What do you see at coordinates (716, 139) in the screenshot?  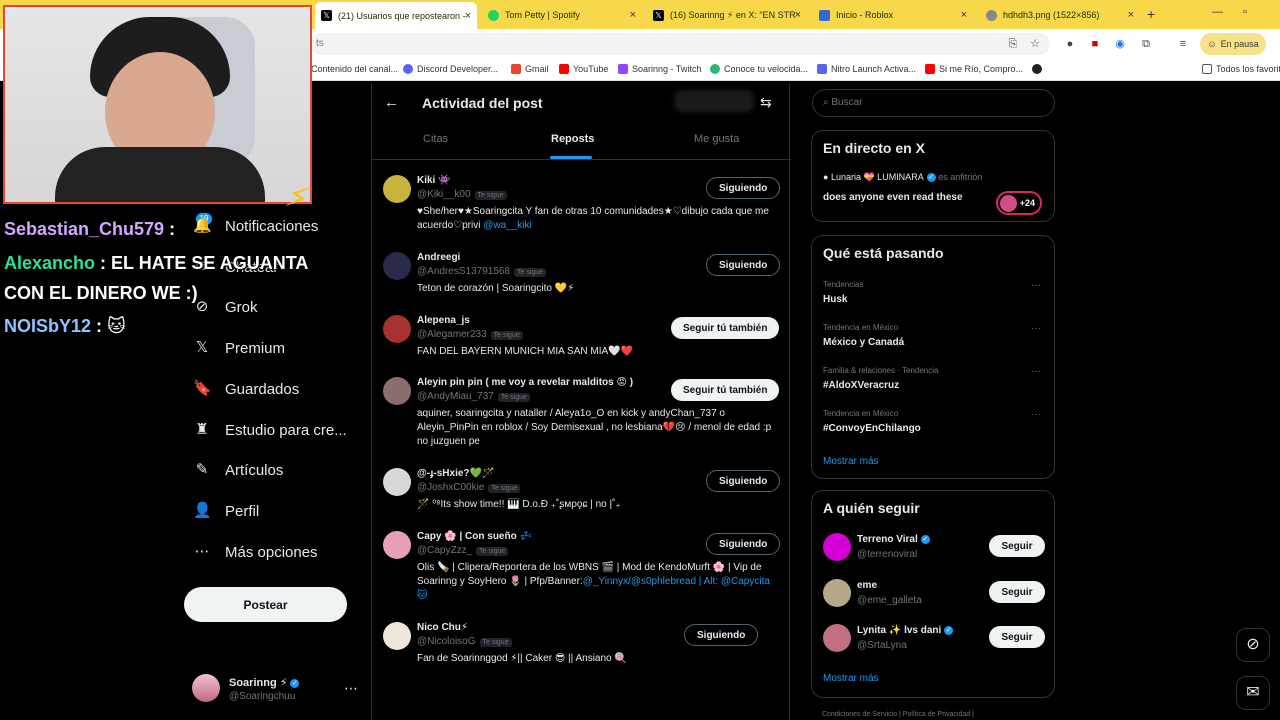 I see `tab-me-gusta: Me gusta` at bounding box center [716, 139].